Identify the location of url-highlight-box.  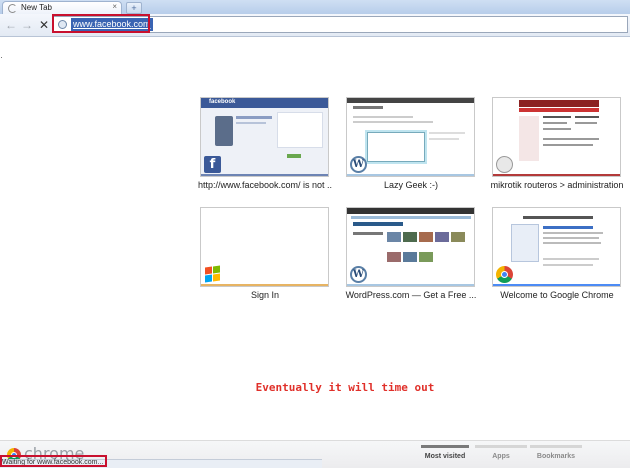
(101, 23).